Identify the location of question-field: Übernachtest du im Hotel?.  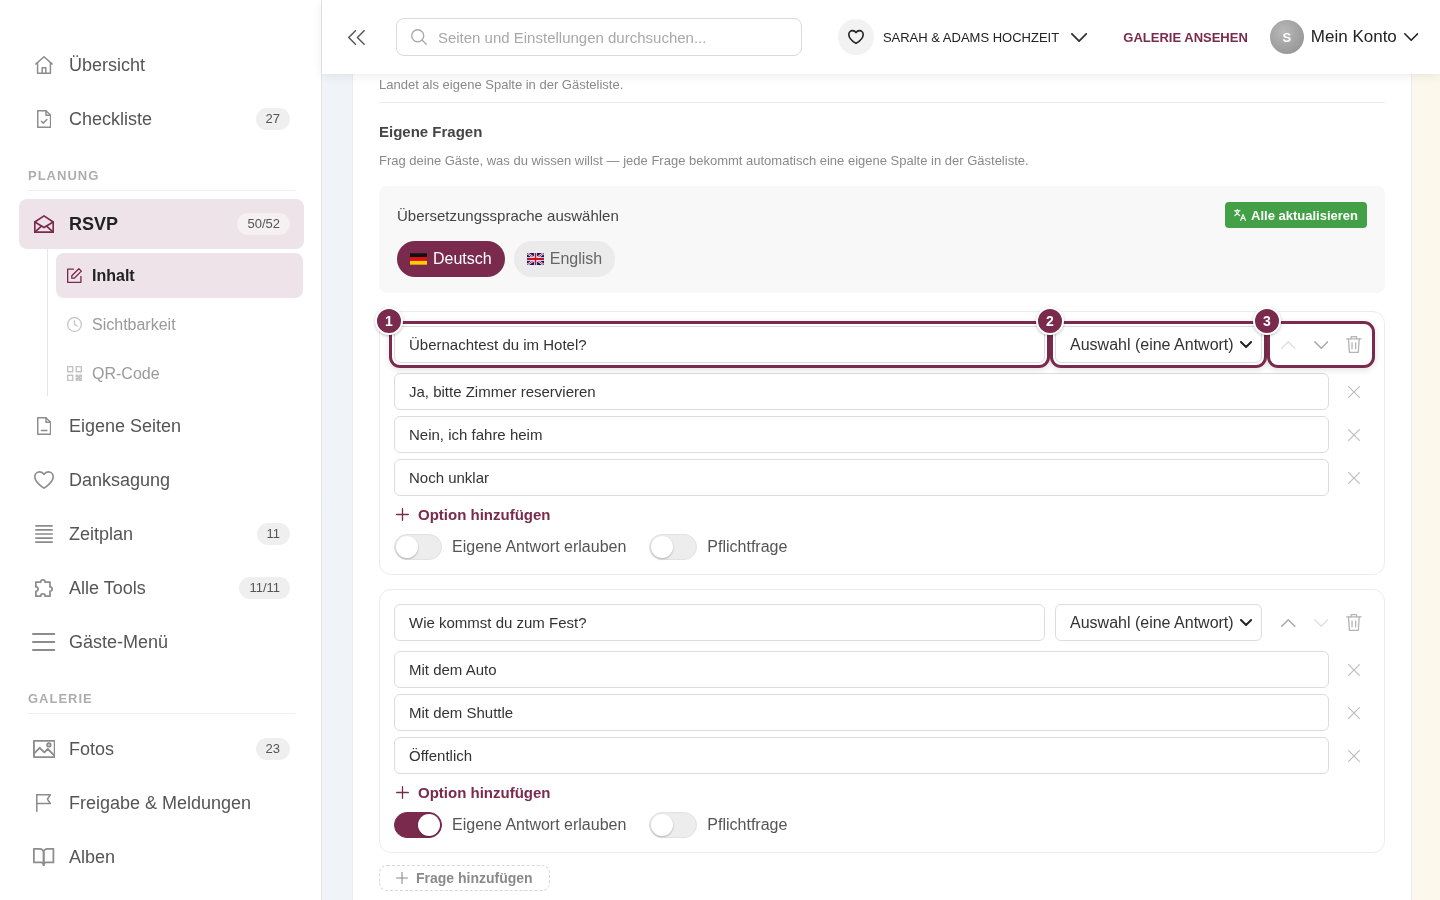
(719, 344).